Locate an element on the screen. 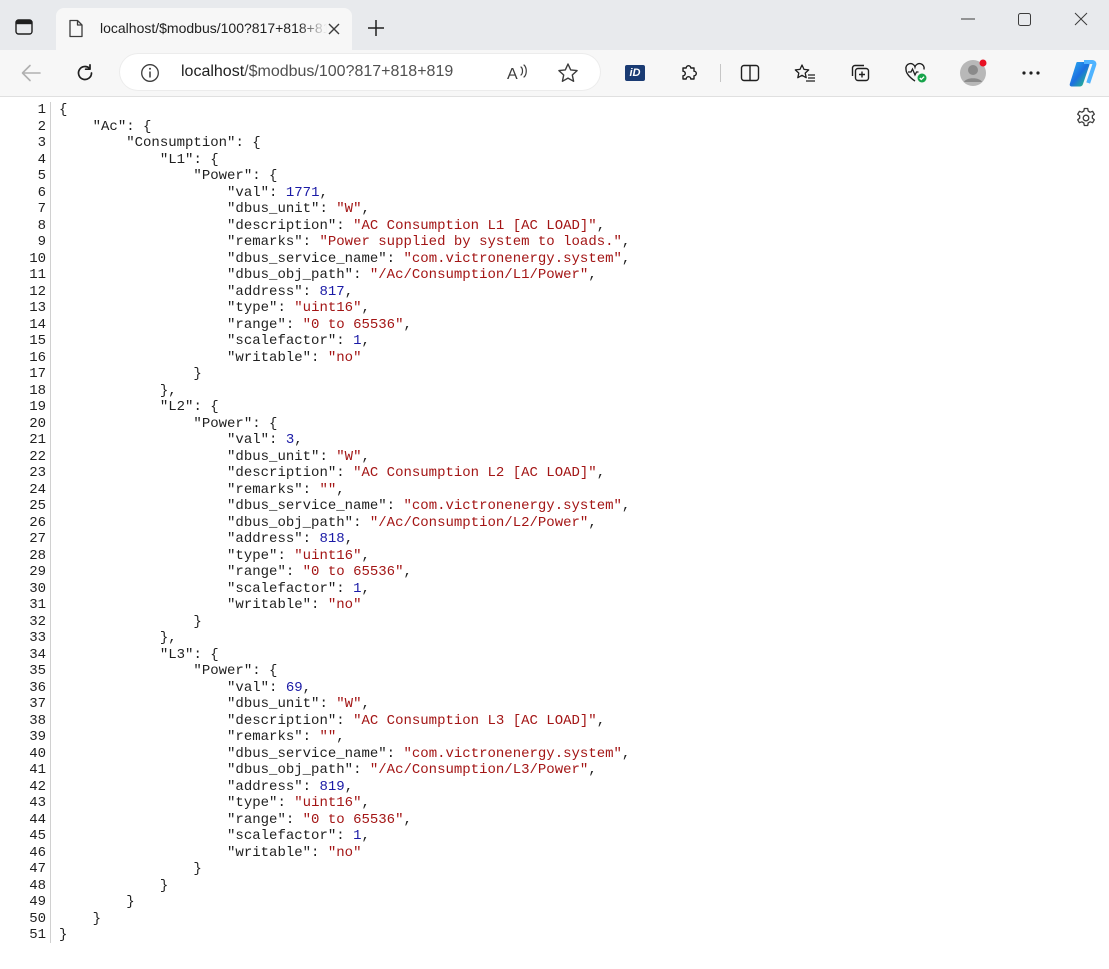  favorite-star-icon is located at coordinates (568, 73).